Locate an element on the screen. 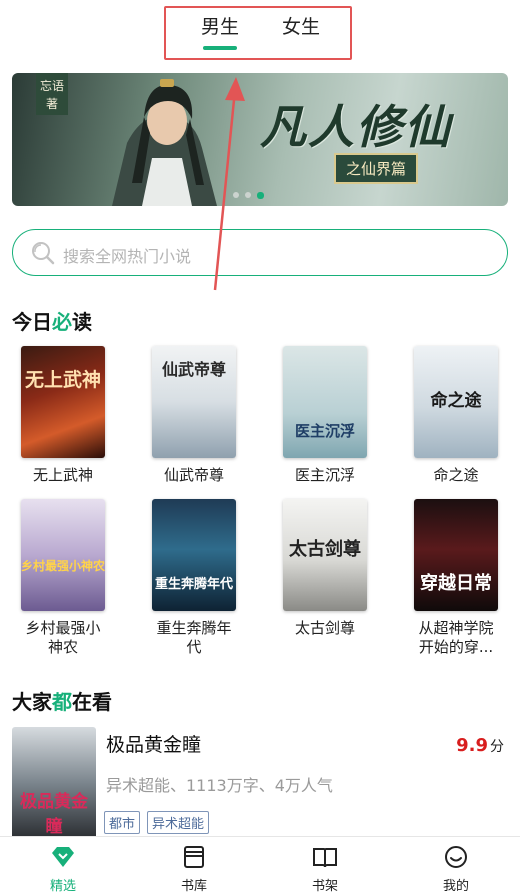 The height and width of the screenshot is (896, 520). annotation-highlight-box is located at coordinates (258, 33).